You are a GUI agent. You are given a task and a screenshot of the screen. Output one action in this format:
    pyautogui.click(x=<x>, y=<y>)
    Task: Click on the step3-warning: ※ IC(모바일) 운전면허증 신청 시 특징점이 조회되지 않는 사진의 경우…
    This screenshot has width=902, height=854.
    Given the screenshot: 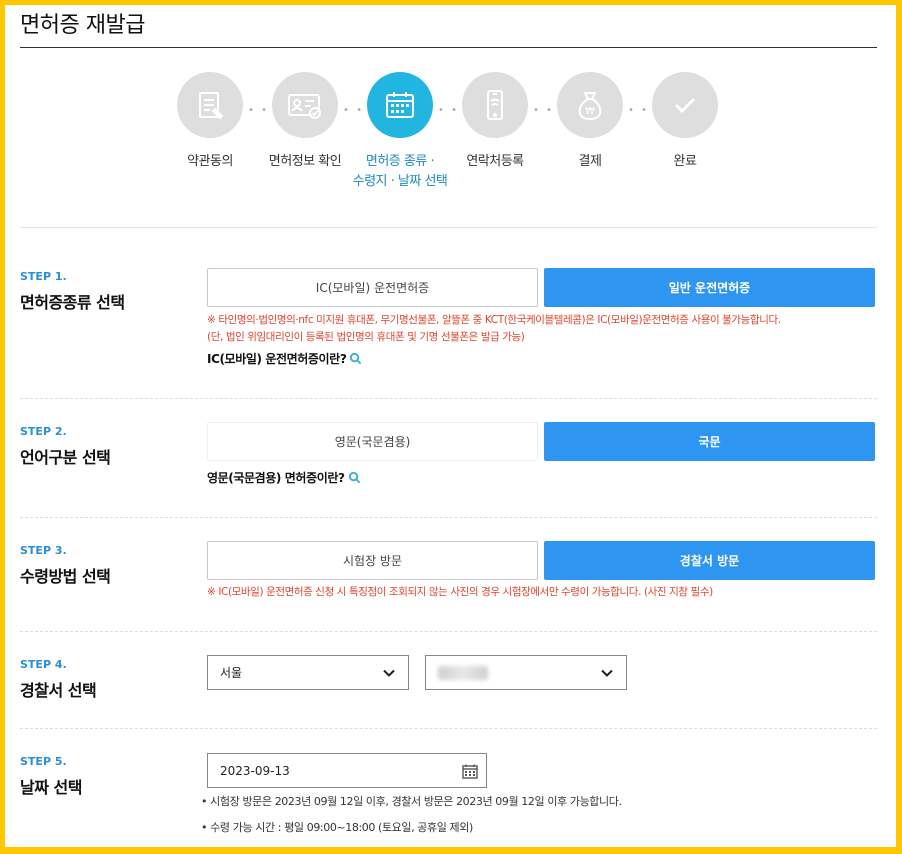 What is the action you would take?
    pyautogui.click(x=460, y=592)
    